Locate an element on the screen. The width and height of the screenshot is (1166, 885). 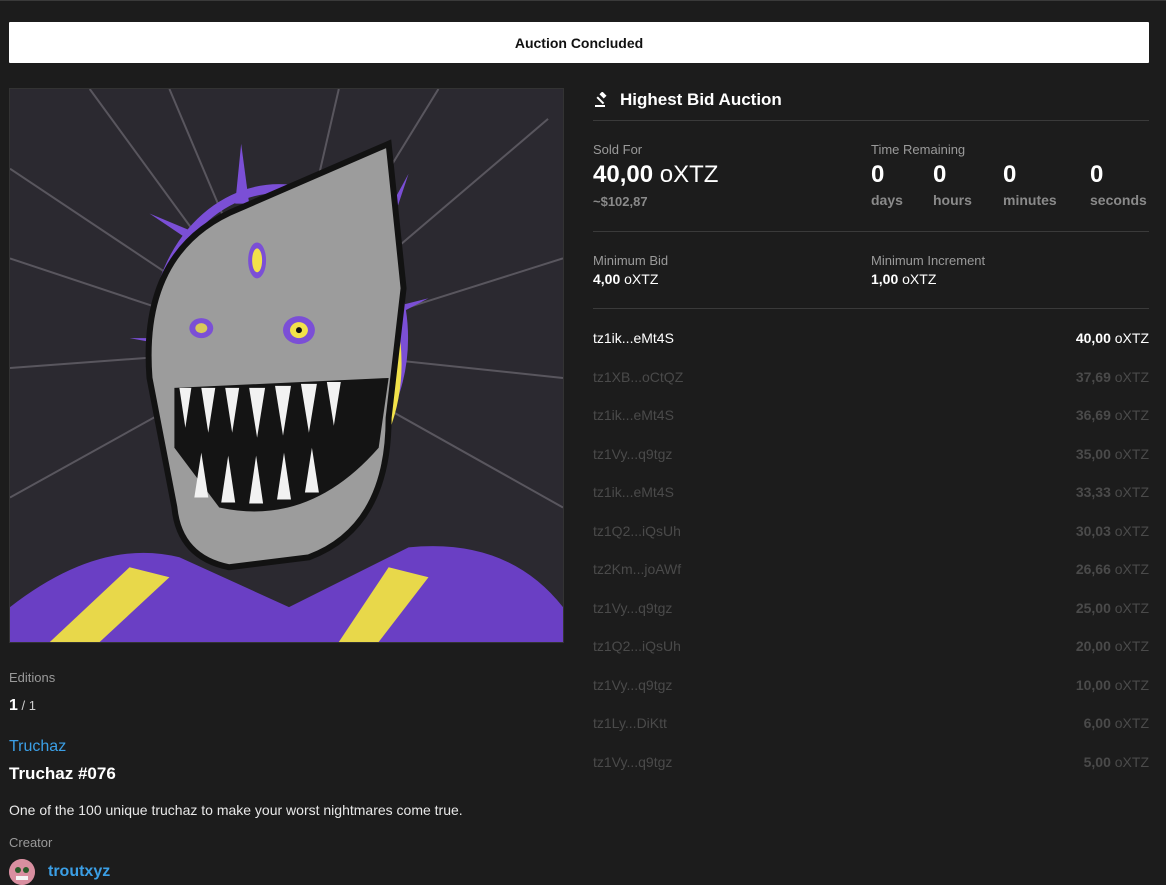
auction-status-banner: Auction Concluded is located at coordinates (579, 42).